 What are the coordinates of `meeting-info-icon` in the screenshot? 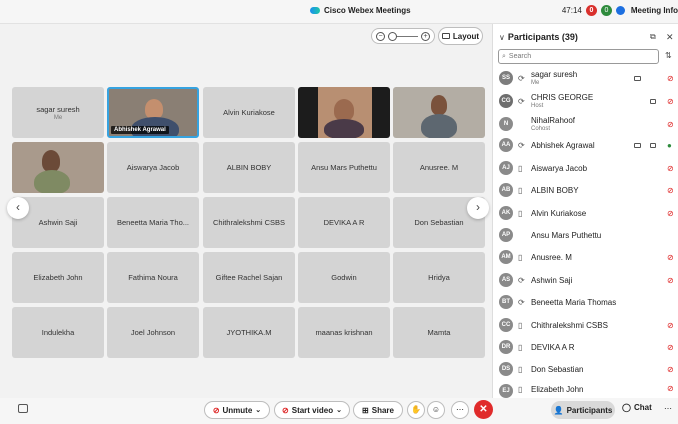 It's located at (620, 10).